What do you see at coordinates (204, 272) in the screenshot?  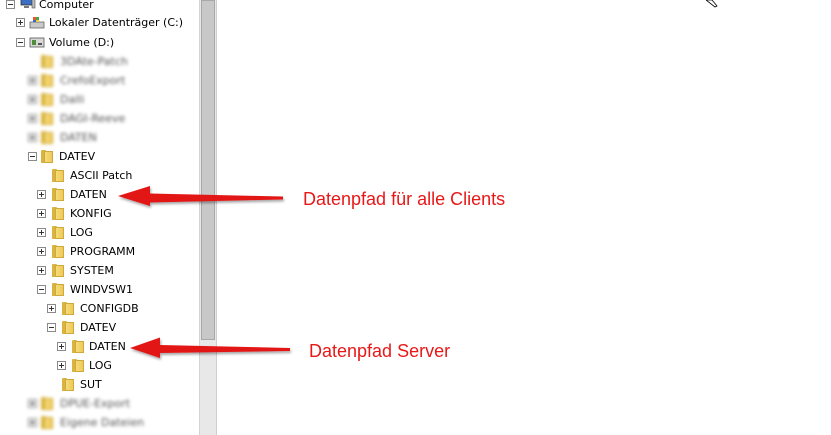 I see `annotation-arrows` at bounding box center [204, 272].